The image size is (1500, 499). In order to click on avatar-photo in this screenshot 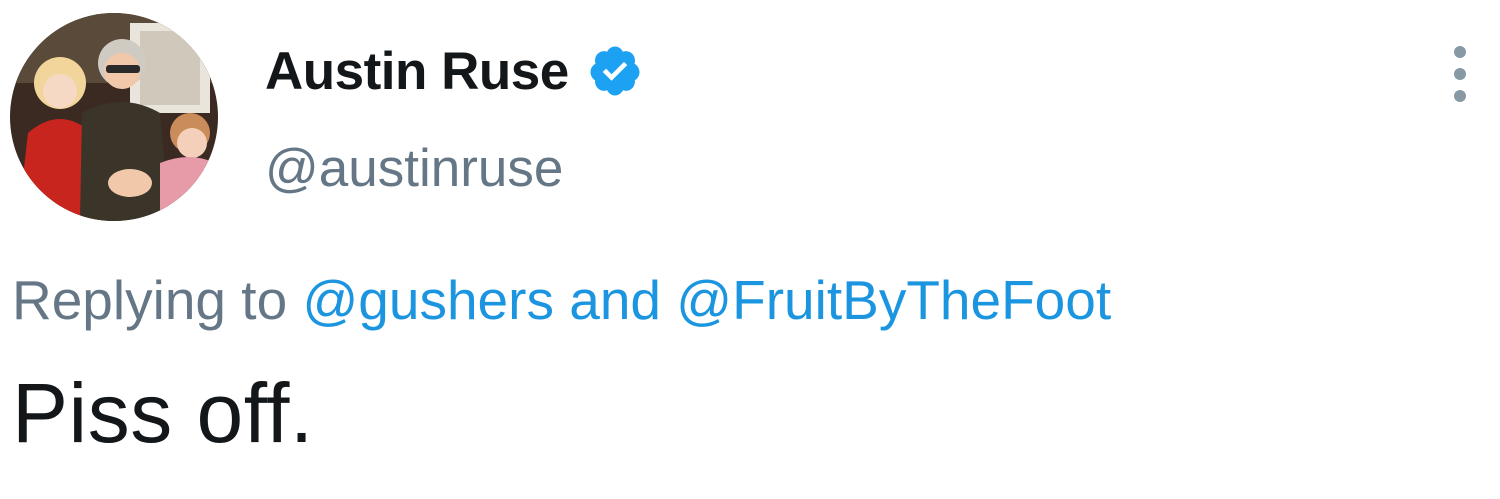, I will do `click(114, 117)`.